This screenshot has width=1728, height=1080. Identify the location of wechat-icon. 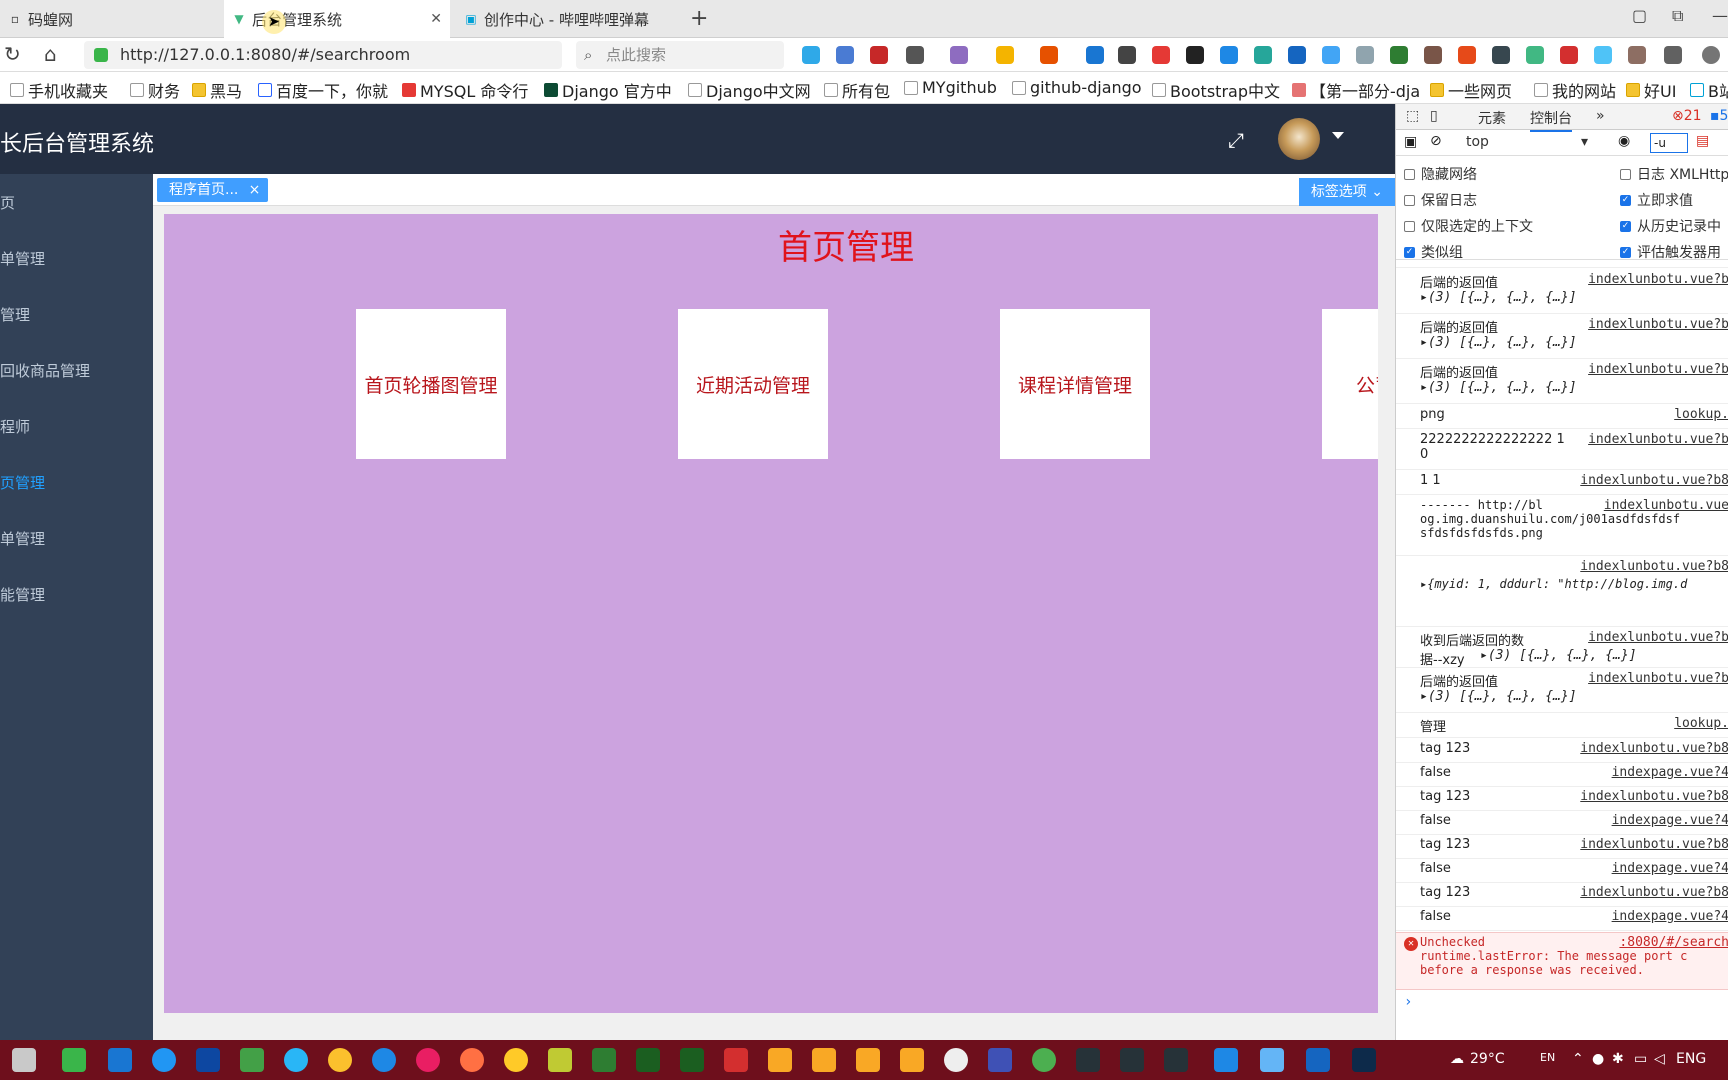
(1044, 1060).